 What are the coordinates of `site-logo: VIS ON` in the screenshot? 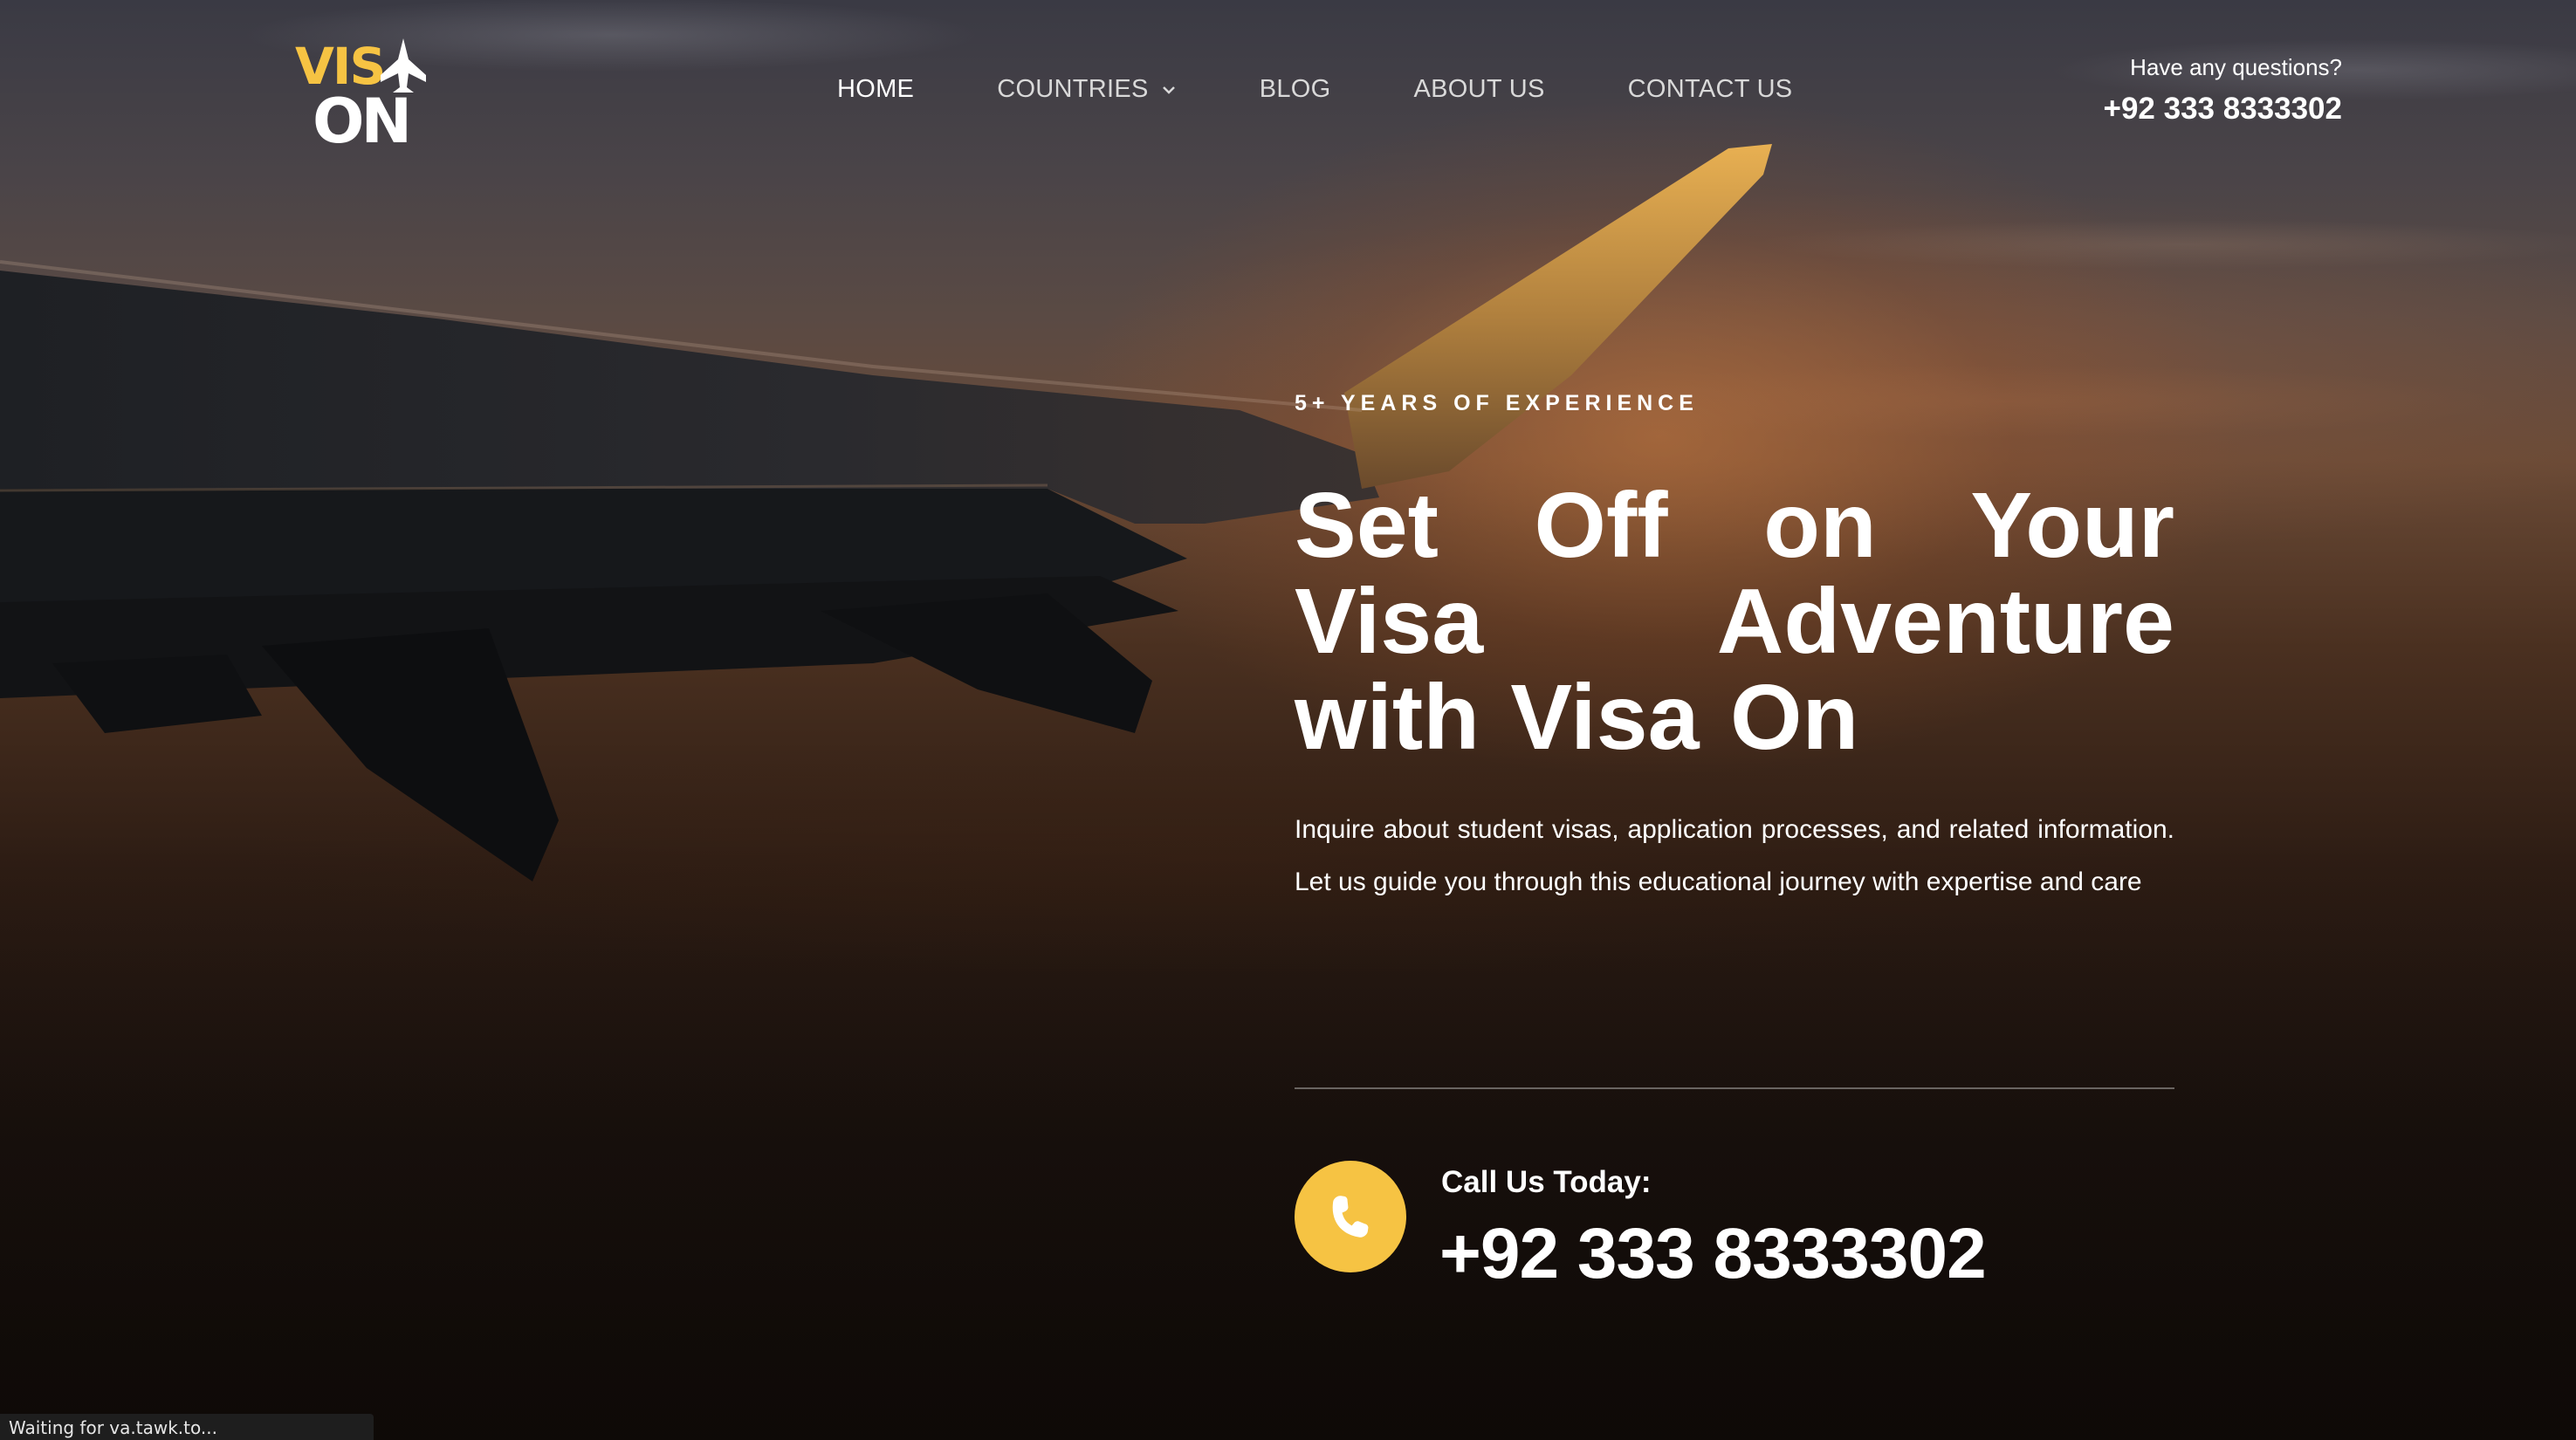 It's located at (361, 97).